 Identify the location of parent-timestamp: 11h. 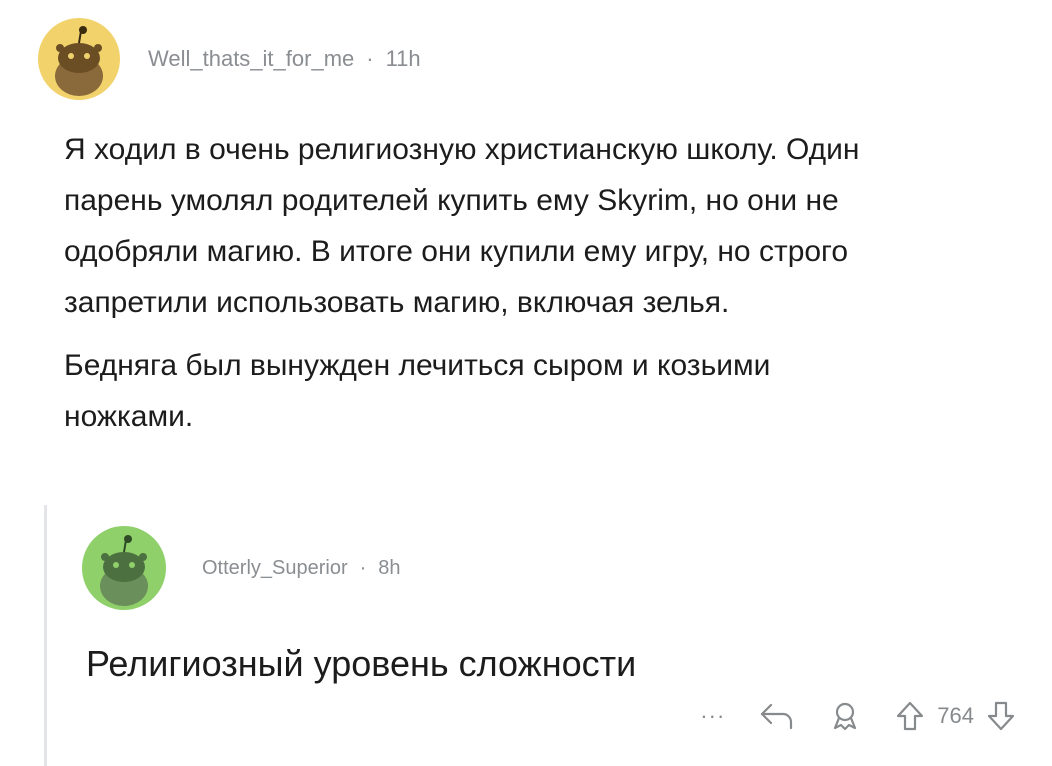
(403, 59).